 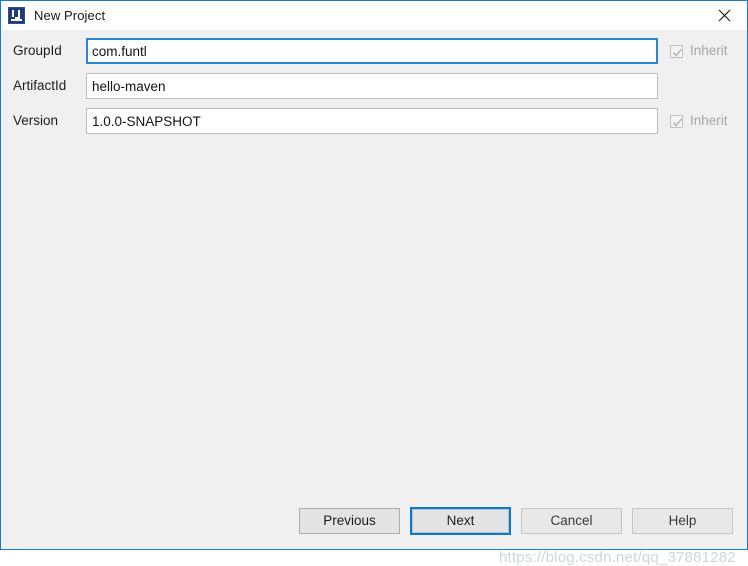 I want to click on version-input, so click(x=372, y=121).